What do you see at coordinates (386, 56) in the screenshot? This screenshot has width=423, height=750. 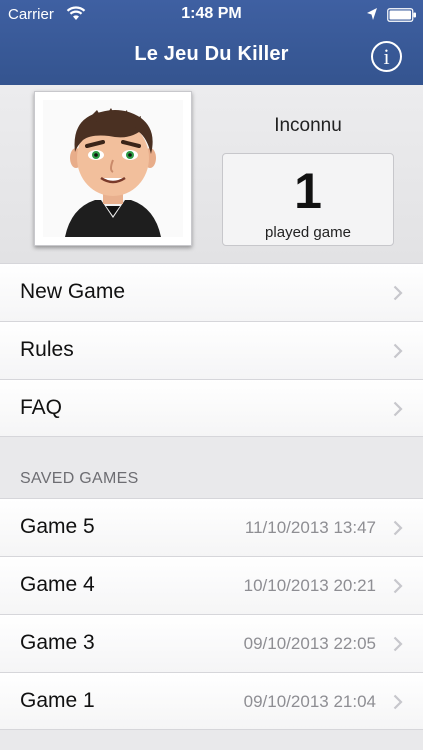 I see `info-icon: i` at bounding box center [386, 56].